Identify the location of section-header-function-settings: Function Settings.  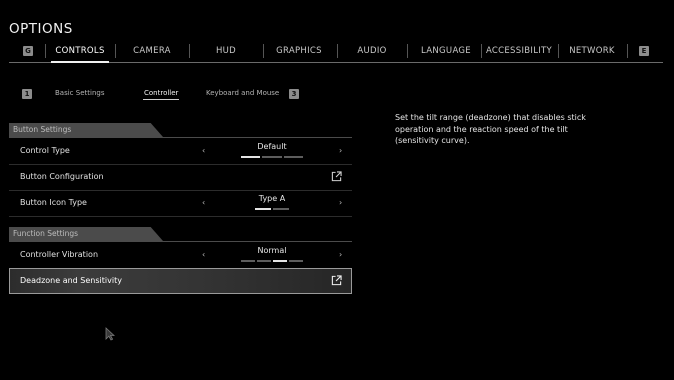
(86, 234).